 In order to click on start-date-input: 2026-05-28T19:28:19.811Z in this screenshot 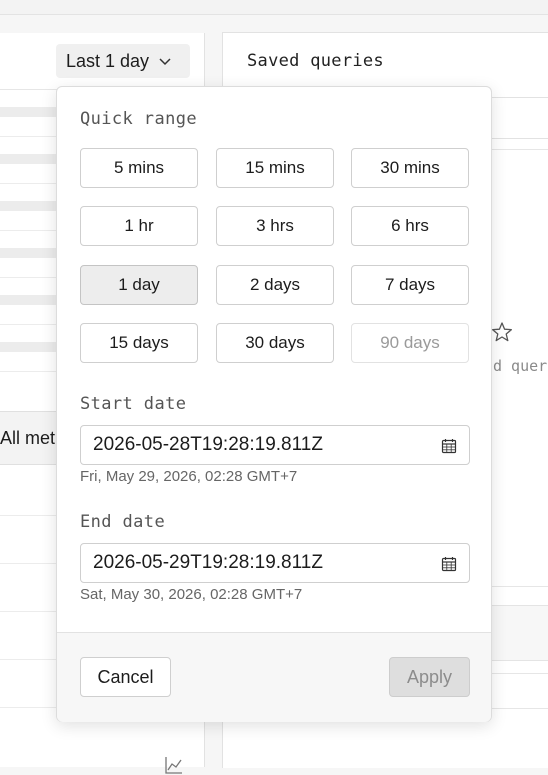, I will do `click(275, 445)`.